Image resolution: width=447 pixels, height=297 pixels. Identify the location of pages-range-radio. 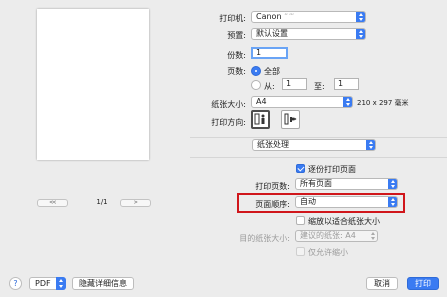
(256, 85).